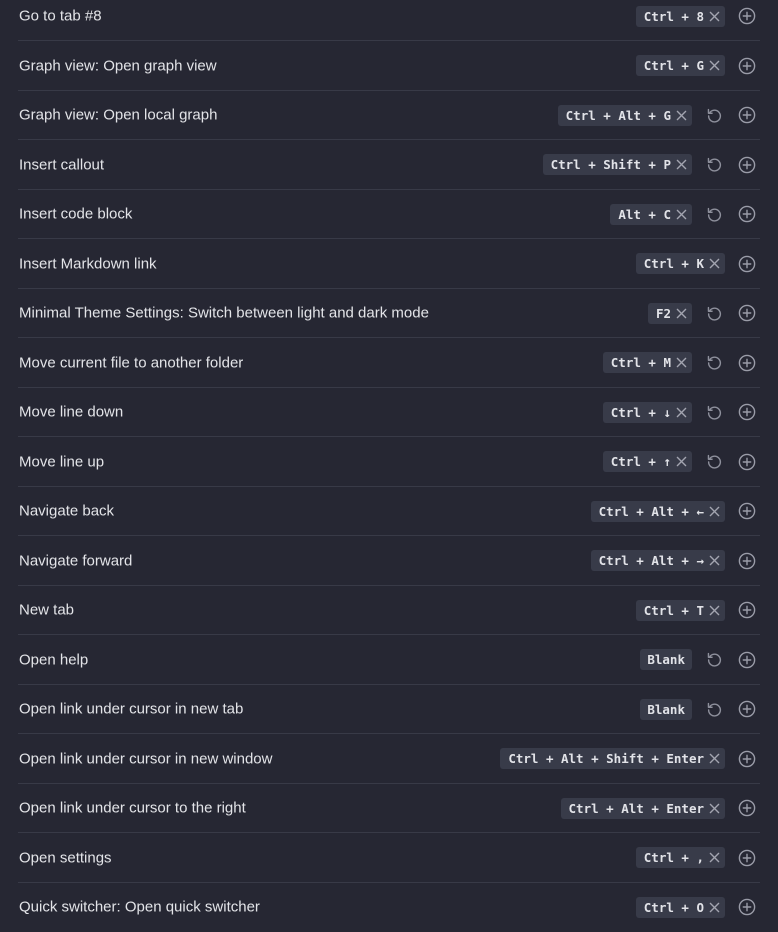 This screenshot has height=932, width=778. I want to click on hotkey-row: Graph view: Open graph view Ctrl + G, so click(389, 66).